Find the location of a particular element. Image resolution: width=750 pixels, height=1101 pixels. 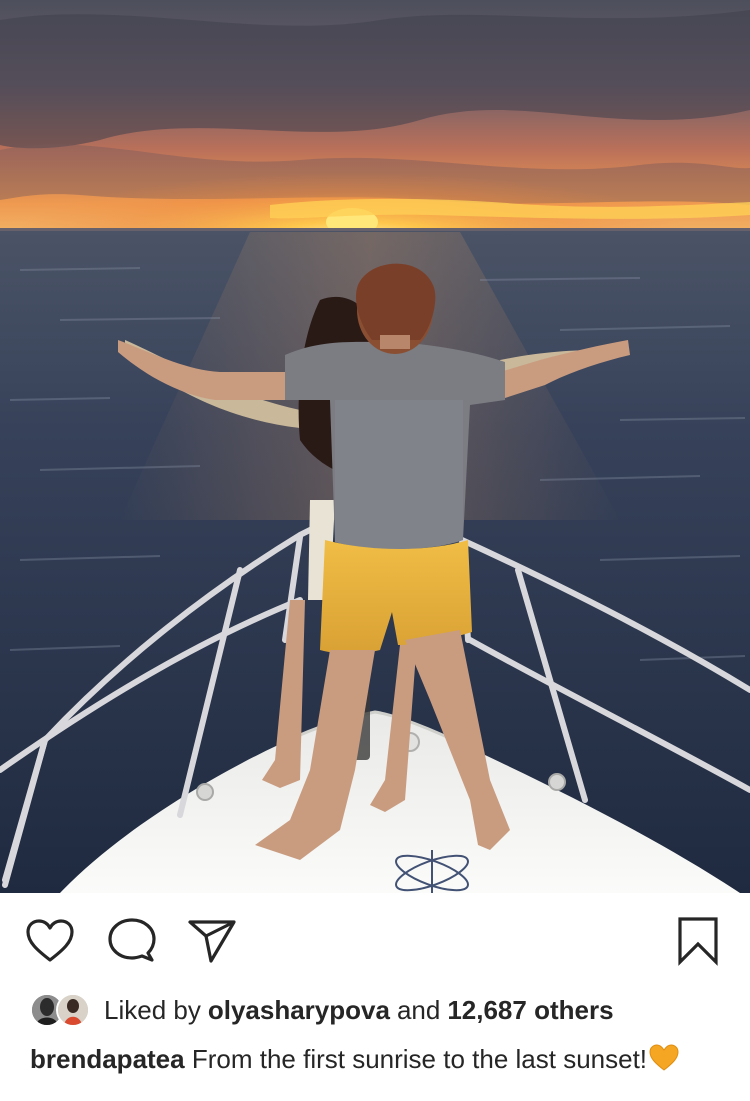

likes-prefix: Liked by is located at coordinates (152, 1009).